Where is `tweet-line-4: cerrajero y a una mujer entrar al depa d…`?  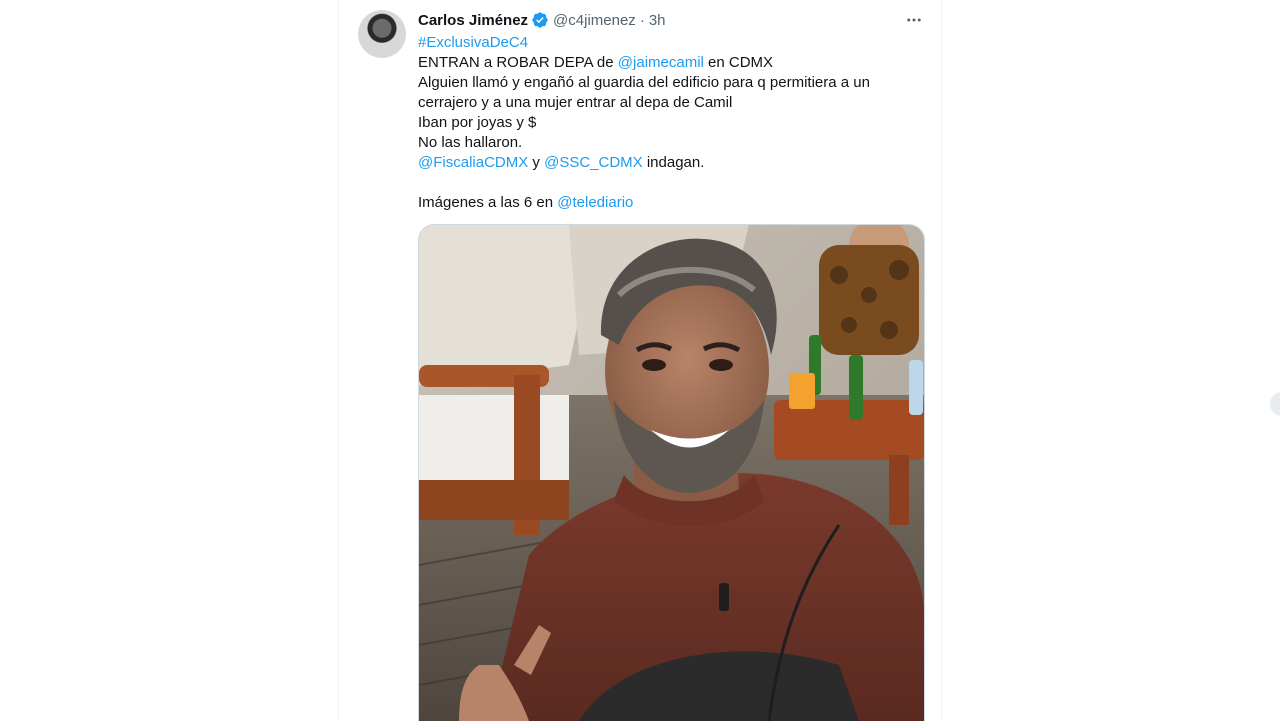 tweet-line-4: cerrajero y a una mujer entrar al depa d… is located at coordinates (575, 102).